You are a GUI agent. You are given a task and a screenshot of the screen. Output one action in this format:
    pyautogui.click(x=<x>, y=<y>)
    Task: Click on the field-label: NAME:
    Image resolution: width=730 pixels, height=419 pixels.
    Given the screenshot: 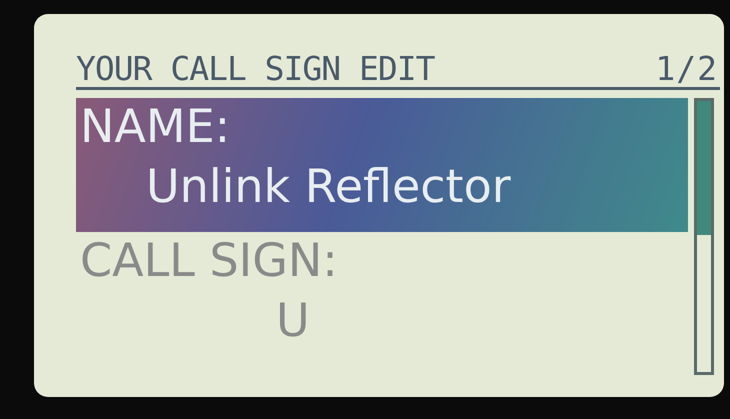 What is the action you would take?
    pyautogui.click(x=156, y=126)
    